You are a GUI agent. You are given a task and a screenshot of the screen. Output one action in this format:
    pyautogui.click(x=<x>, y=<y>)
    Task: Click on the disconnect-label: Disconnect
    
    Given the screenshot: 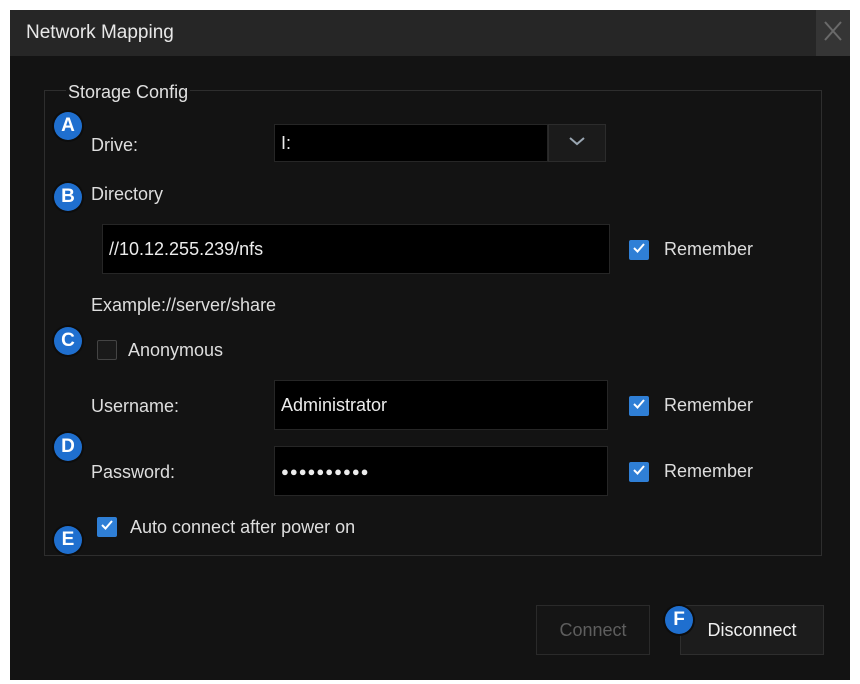 What is the action you would take?
    pyautogui.click(x=752, y=629)
    